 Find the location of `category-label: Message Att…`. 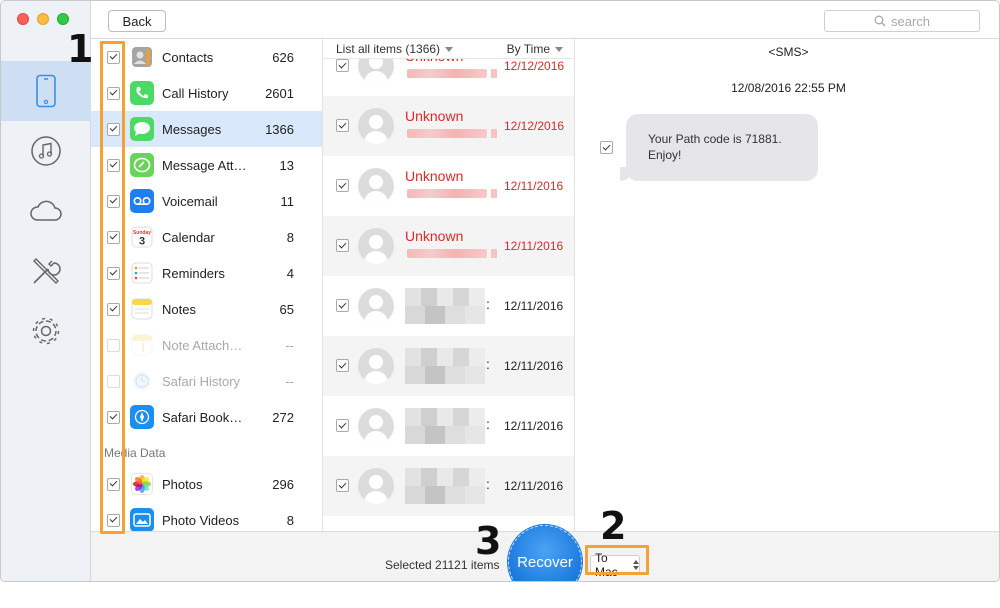

category-label: Message Att… is located at coordinates (204, 165).